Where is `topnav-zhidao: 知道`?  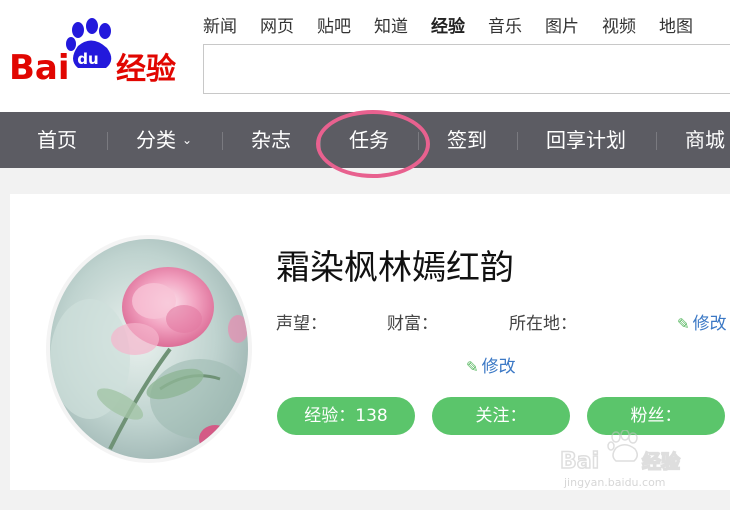
topnav-zhidao: 知道 is located at coordinates (391, 24).